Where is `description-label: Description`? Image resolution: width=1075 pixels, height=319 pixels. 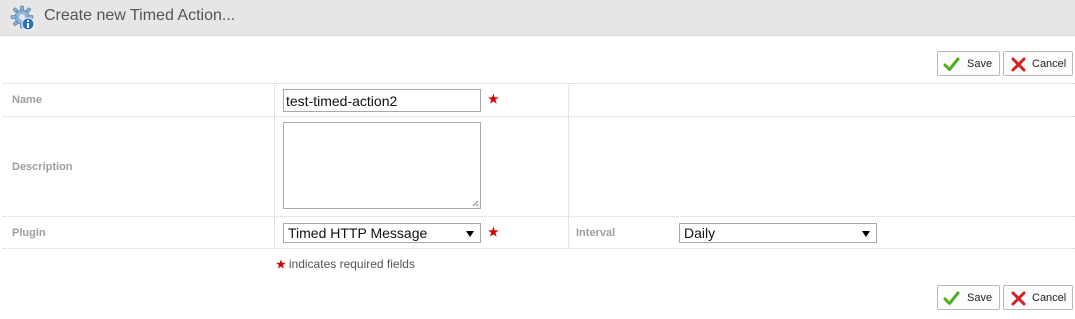
description-label: Description is located at coordinates (42, 167).